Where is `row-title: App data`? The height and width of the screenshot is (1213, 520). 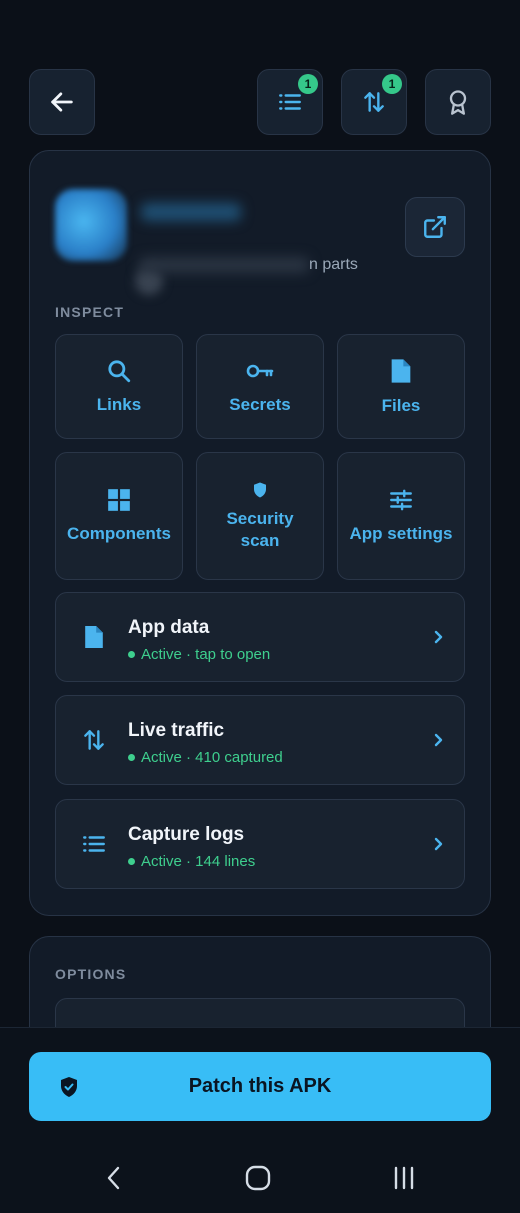
row-title: App data is located at coordinates (169, 627).